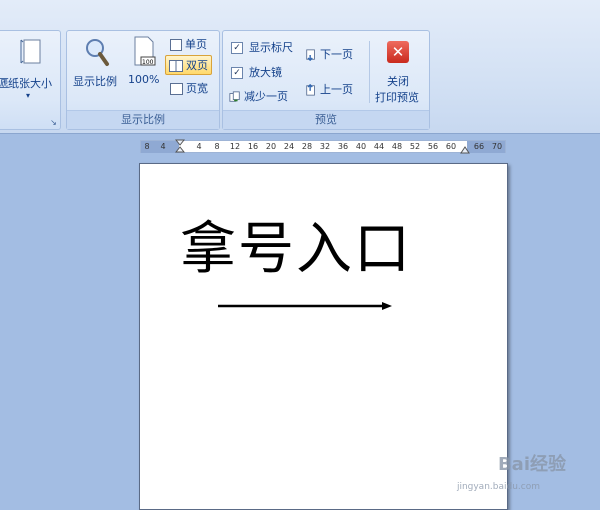 This screenshot has width=600, height=510. What do you see at coordinates (237, 73) in the screenshot?
I see `magnifier-check-icon: ✓` at bounding box center [237, 73].